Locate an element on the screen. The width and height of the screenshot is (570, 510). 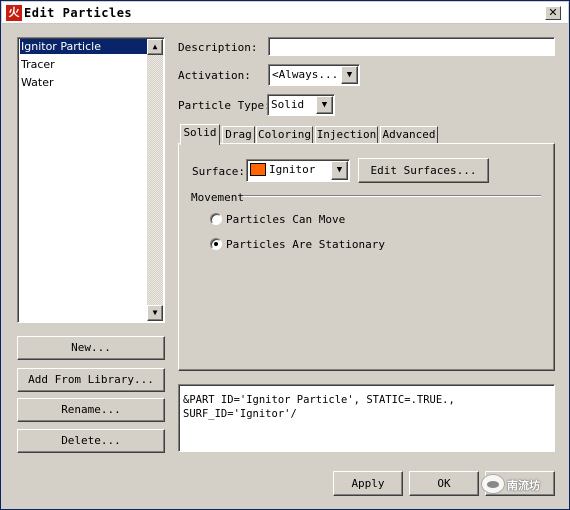
preview-line-2: SURF_ID='Ignitor'/ is located at coordinates (240, 414).